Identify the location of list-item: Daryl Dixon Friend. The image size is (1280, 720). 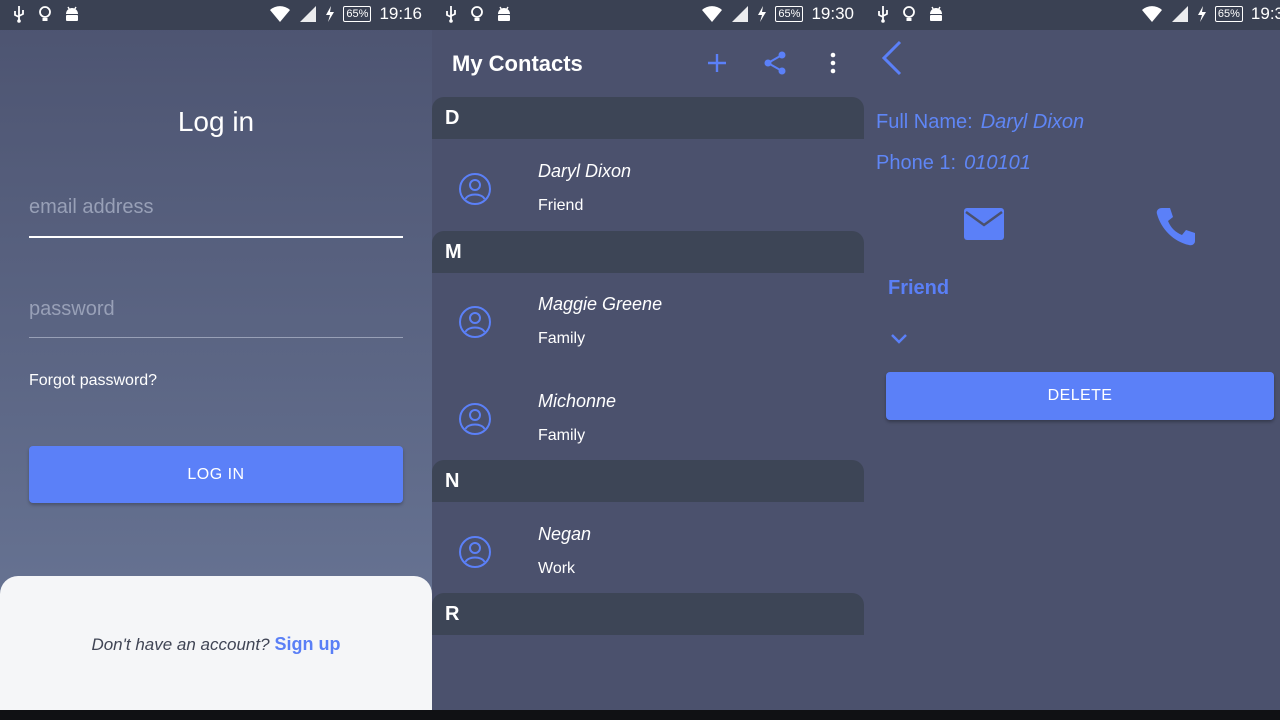
(648, 185).